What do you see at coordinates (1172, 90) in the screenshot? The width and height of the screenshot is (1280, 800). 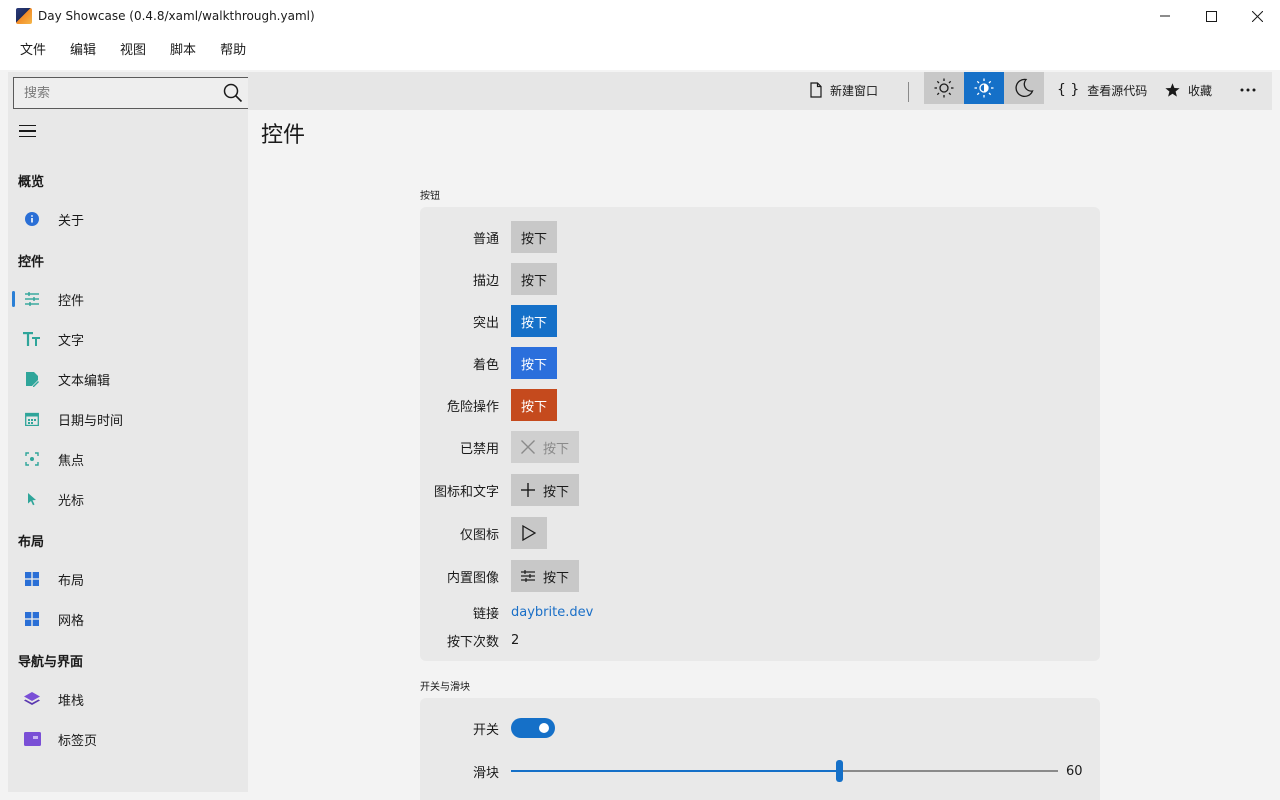 I see `star-icon` at bounding box center [1172, 90].